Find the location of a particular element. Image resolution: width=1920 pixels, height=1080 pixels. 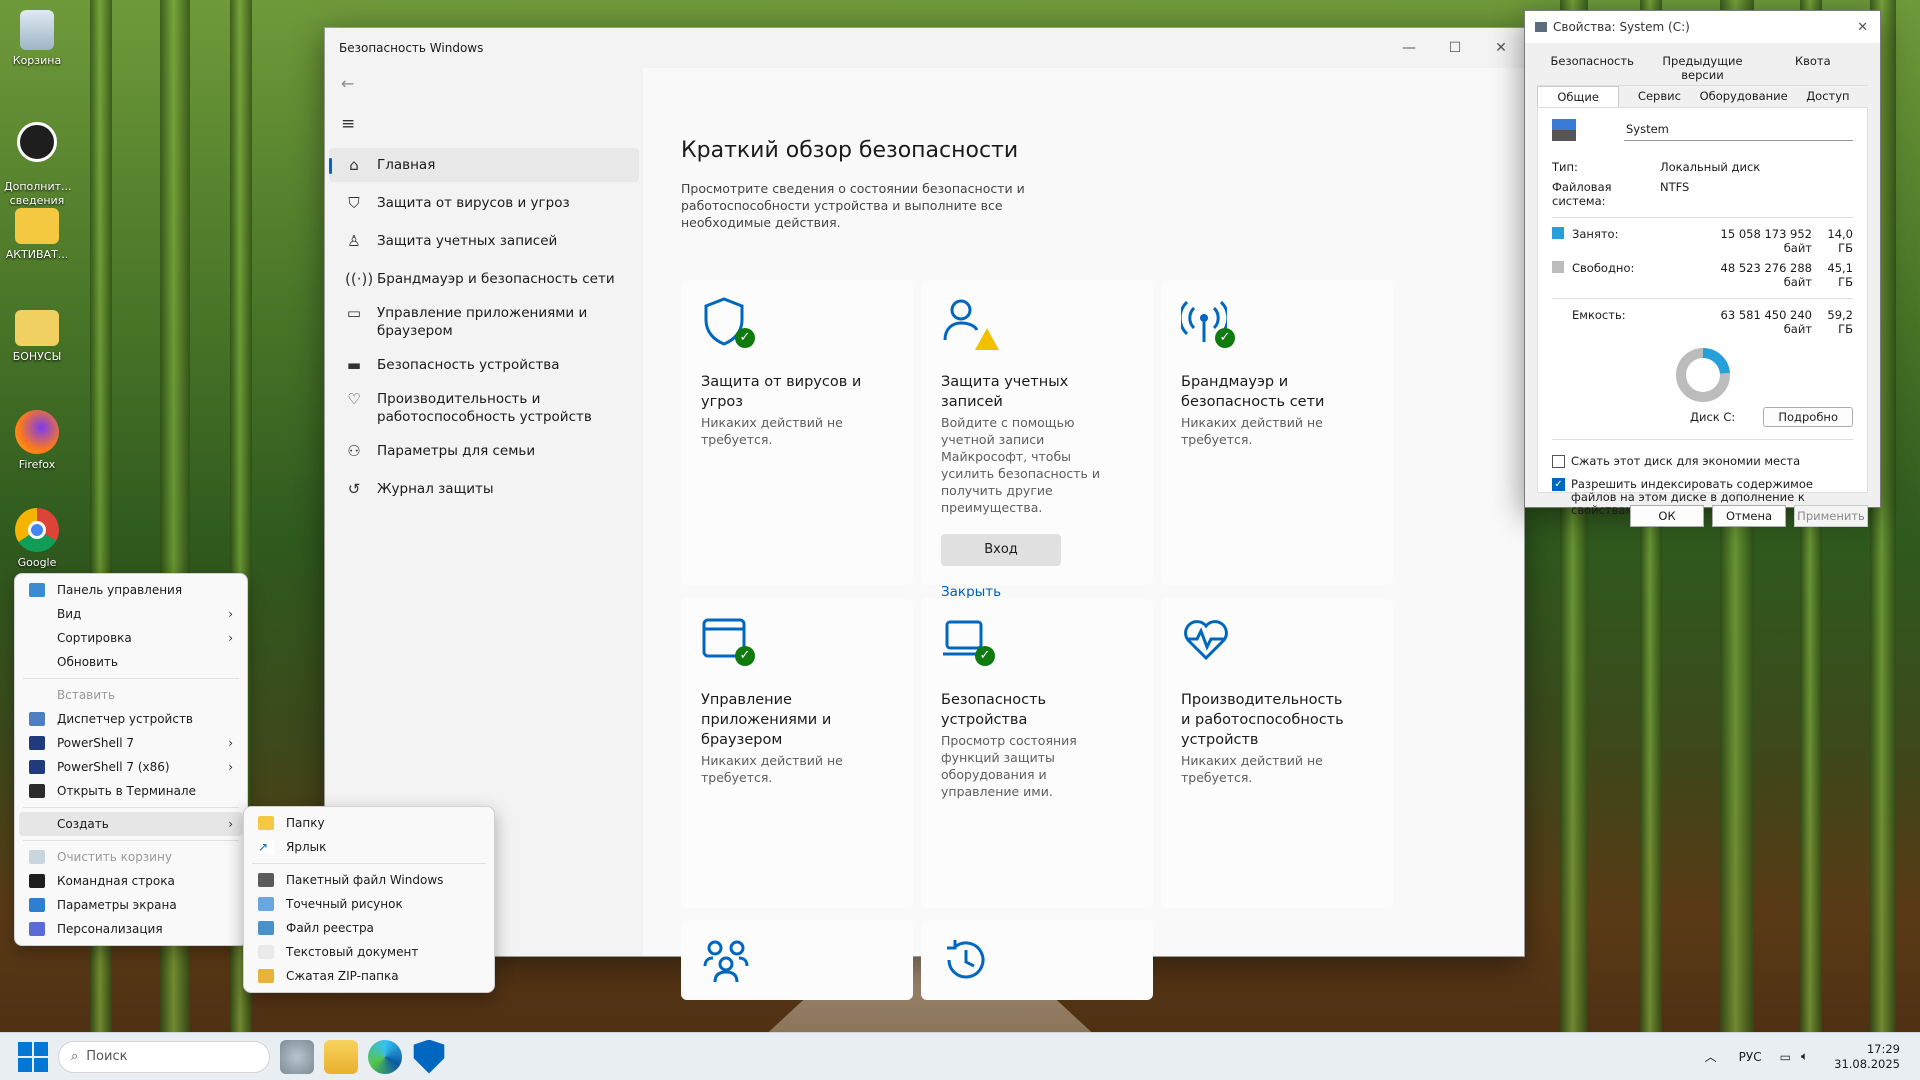

menu-item: Создать › is located at coordinates (131, 824).